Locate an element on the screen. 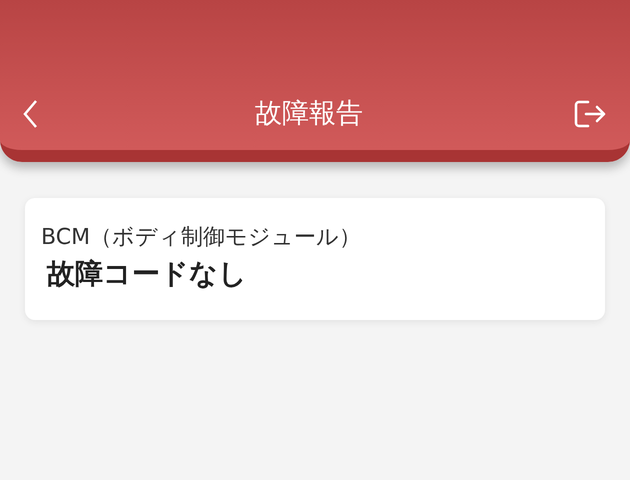  logout-icon is located at coordinates (590, 114).